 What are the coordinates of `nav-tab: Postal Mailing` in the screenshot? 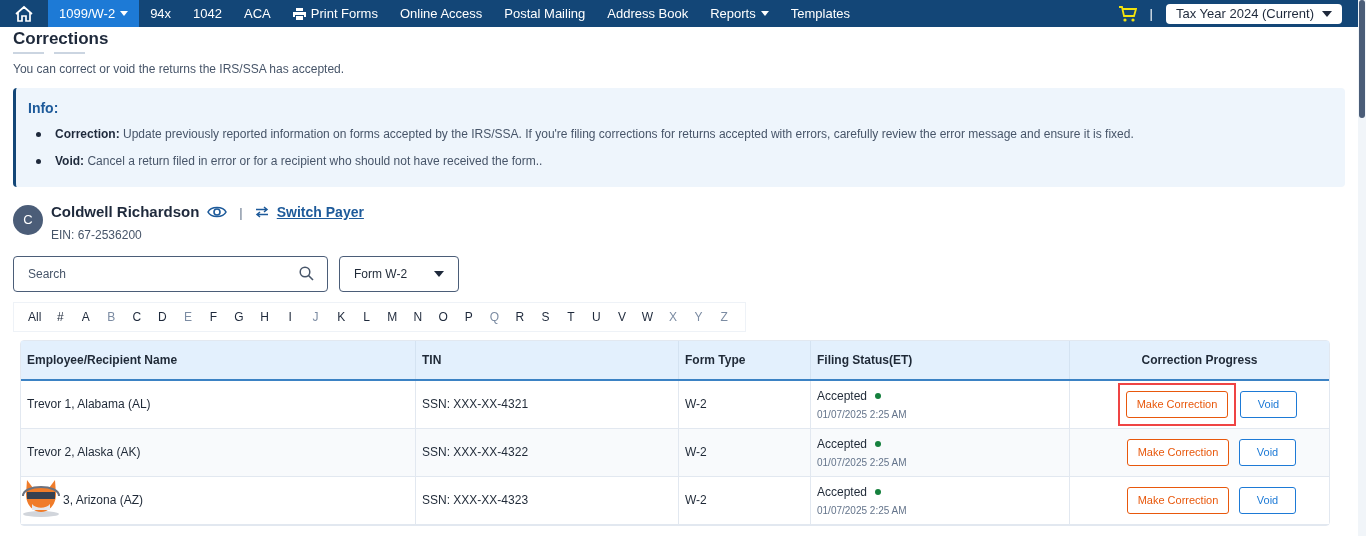 It's located at (545, 13).